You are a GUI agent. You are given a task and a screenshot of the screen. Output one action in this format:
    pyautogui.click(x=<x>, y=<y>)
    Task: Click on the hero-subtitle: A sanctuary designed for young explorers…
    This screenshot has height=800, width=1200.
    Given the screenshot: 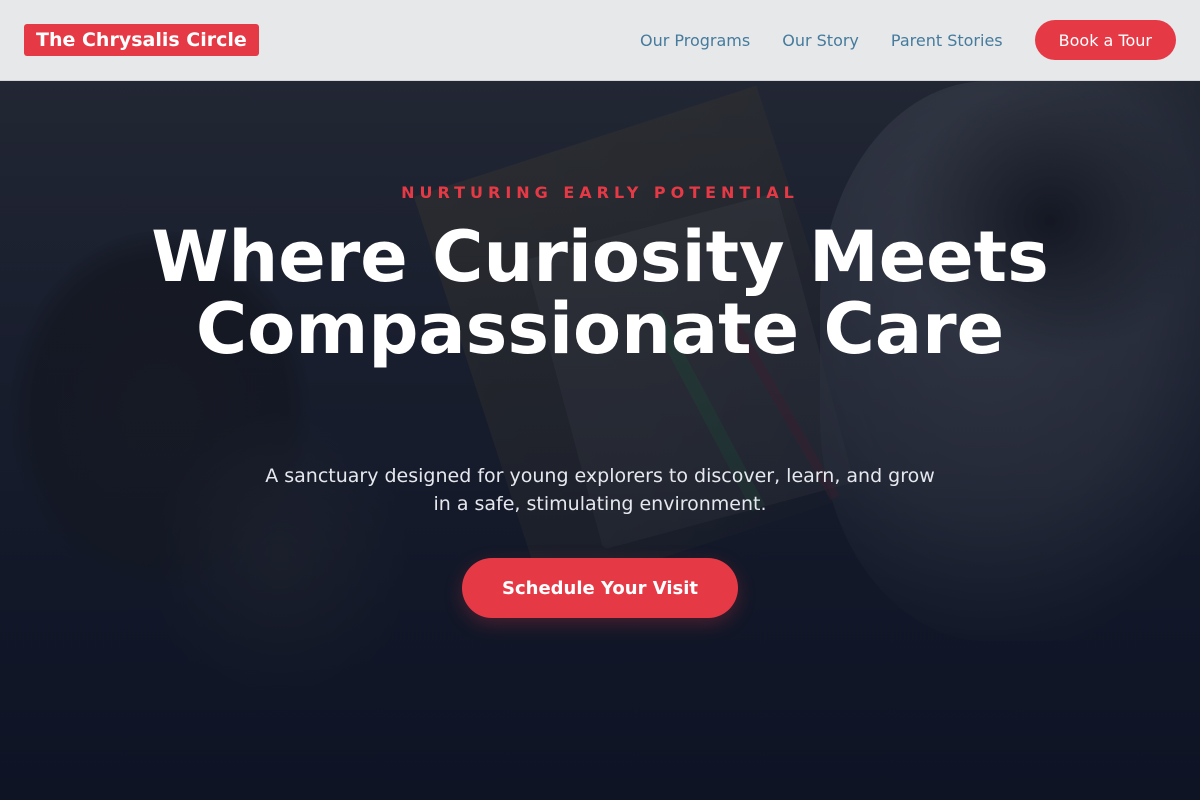 What is the action you would take?
    pyautogui.click(x=600, y=490)
    